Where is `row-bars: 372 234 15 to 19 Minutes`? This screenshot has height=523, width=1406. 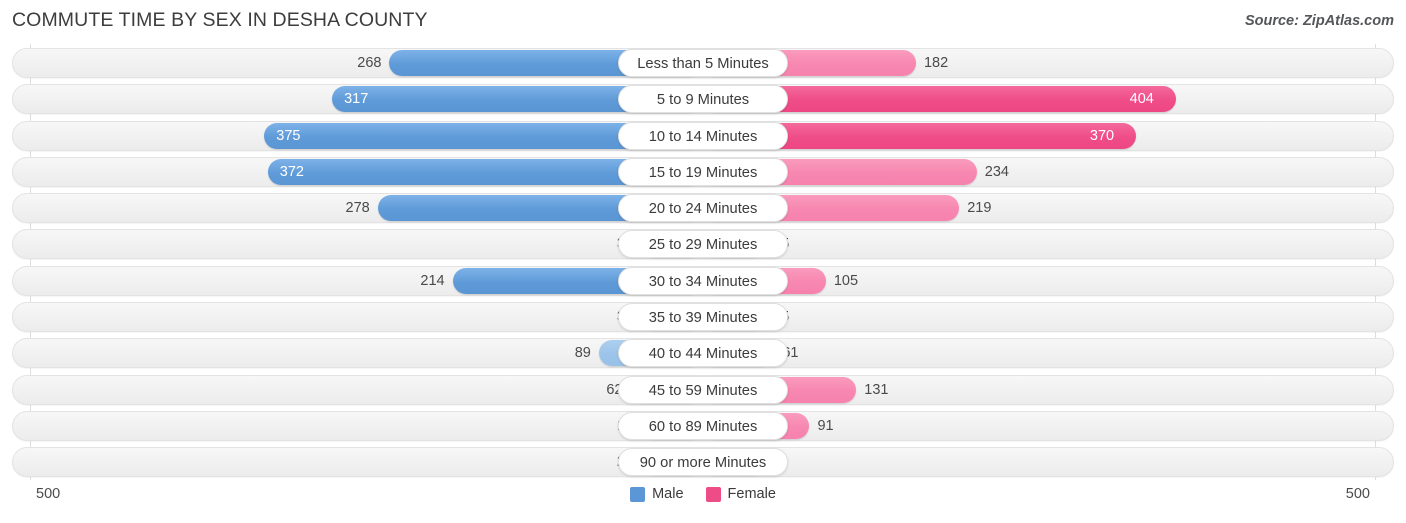 row-bars: 372 234 15 to 19 Minutes is located at coordinates (703, 172).